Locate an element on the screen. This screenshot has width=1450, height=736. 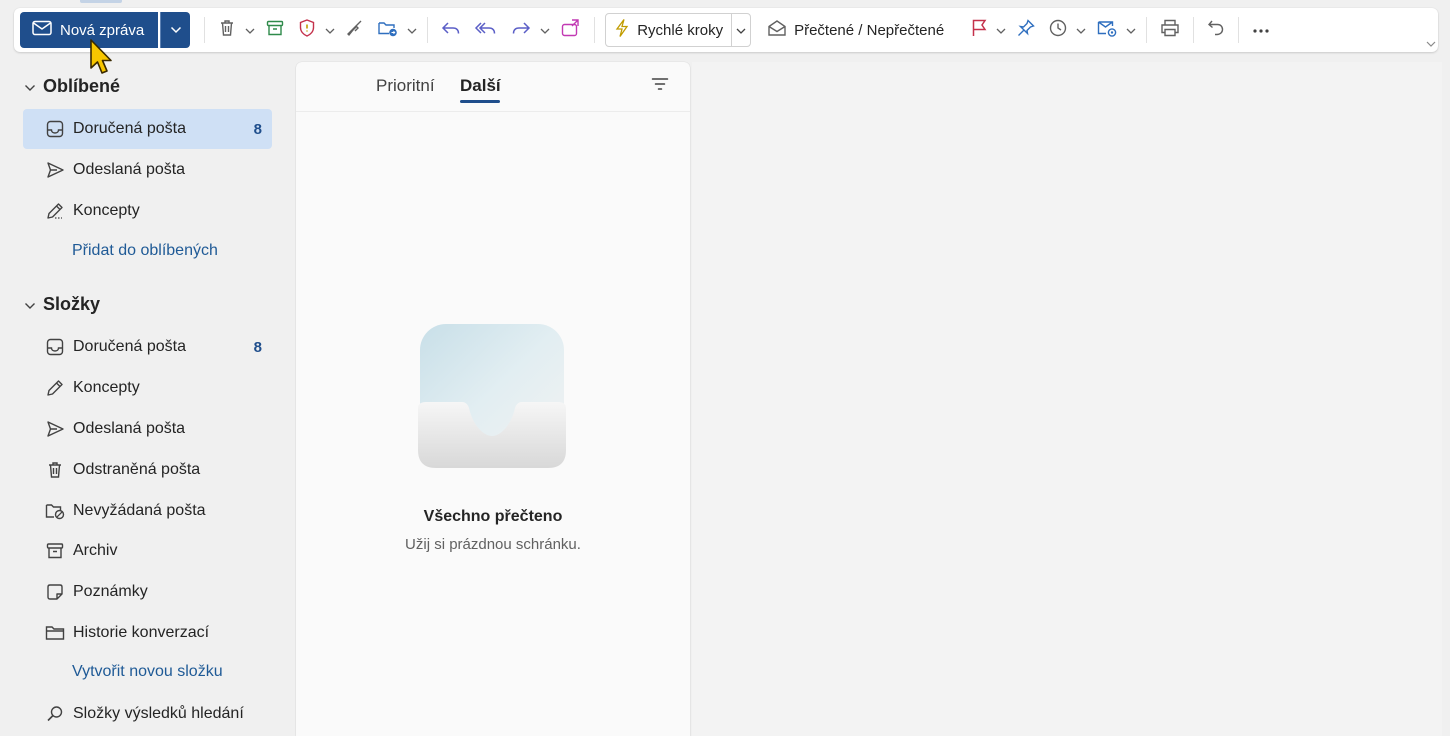
quick-steps-label: Rychlé kroky is located at coordinates (680, 30).